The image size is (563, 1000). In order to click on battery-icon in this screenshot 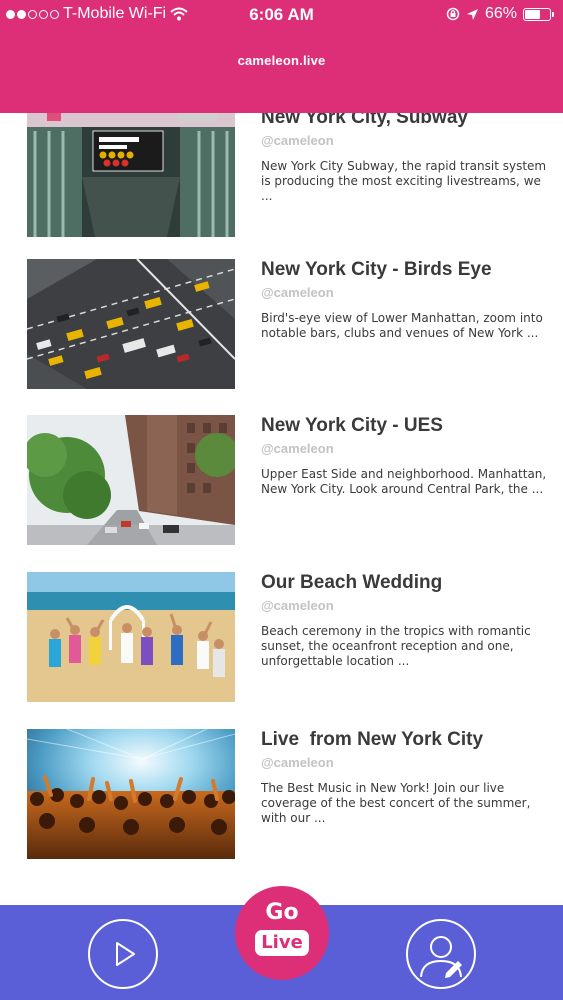, I will do `click(538, 14)`.